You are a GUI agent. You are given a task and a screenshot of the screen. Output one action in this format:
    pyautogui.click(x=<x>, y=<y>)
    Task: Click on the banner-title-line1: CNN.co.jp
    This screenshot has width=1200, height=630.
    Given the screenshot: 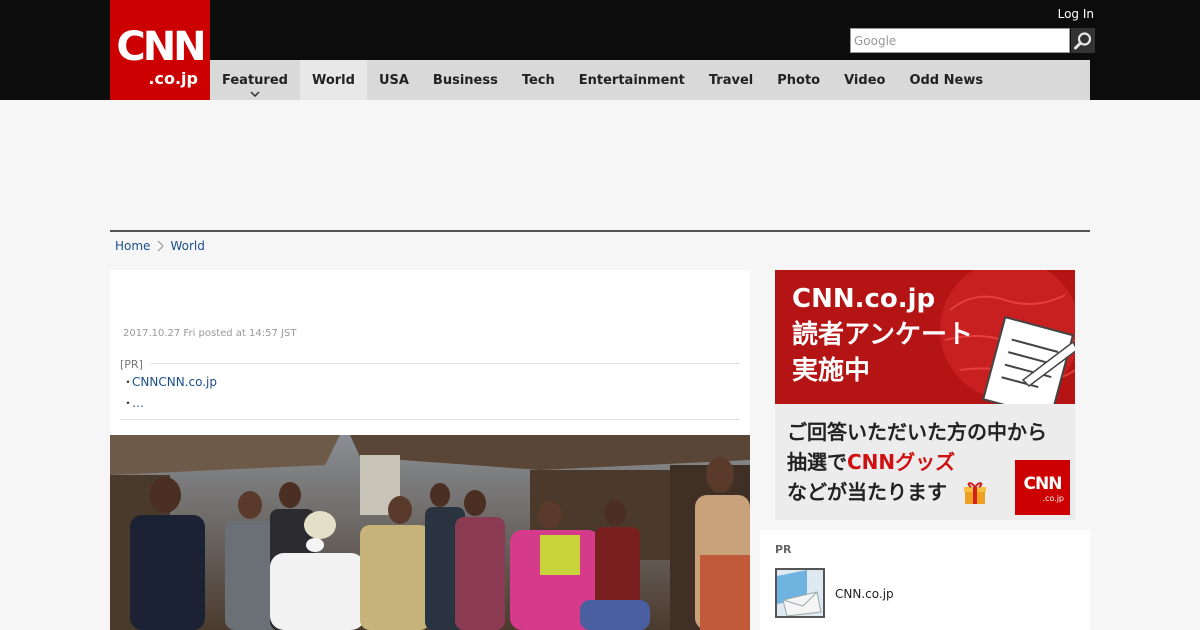 What is the action you would take?
    pyautogui.click(x=864, y=299)
    